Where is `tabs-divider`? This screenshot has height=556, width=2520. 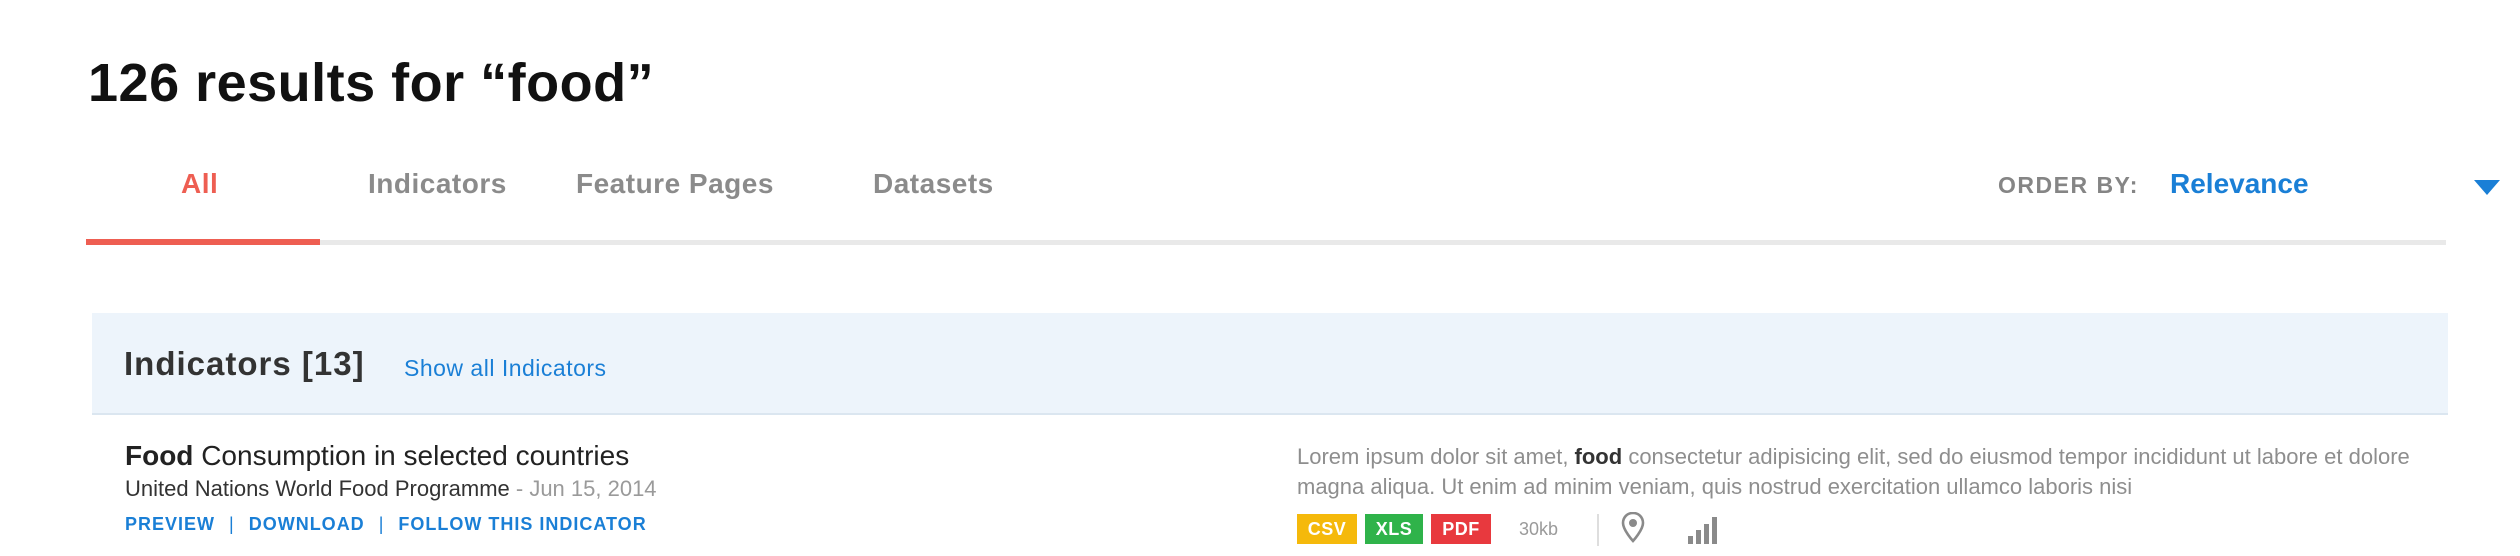 tabs-divider is located at coordinates (1266, 242).